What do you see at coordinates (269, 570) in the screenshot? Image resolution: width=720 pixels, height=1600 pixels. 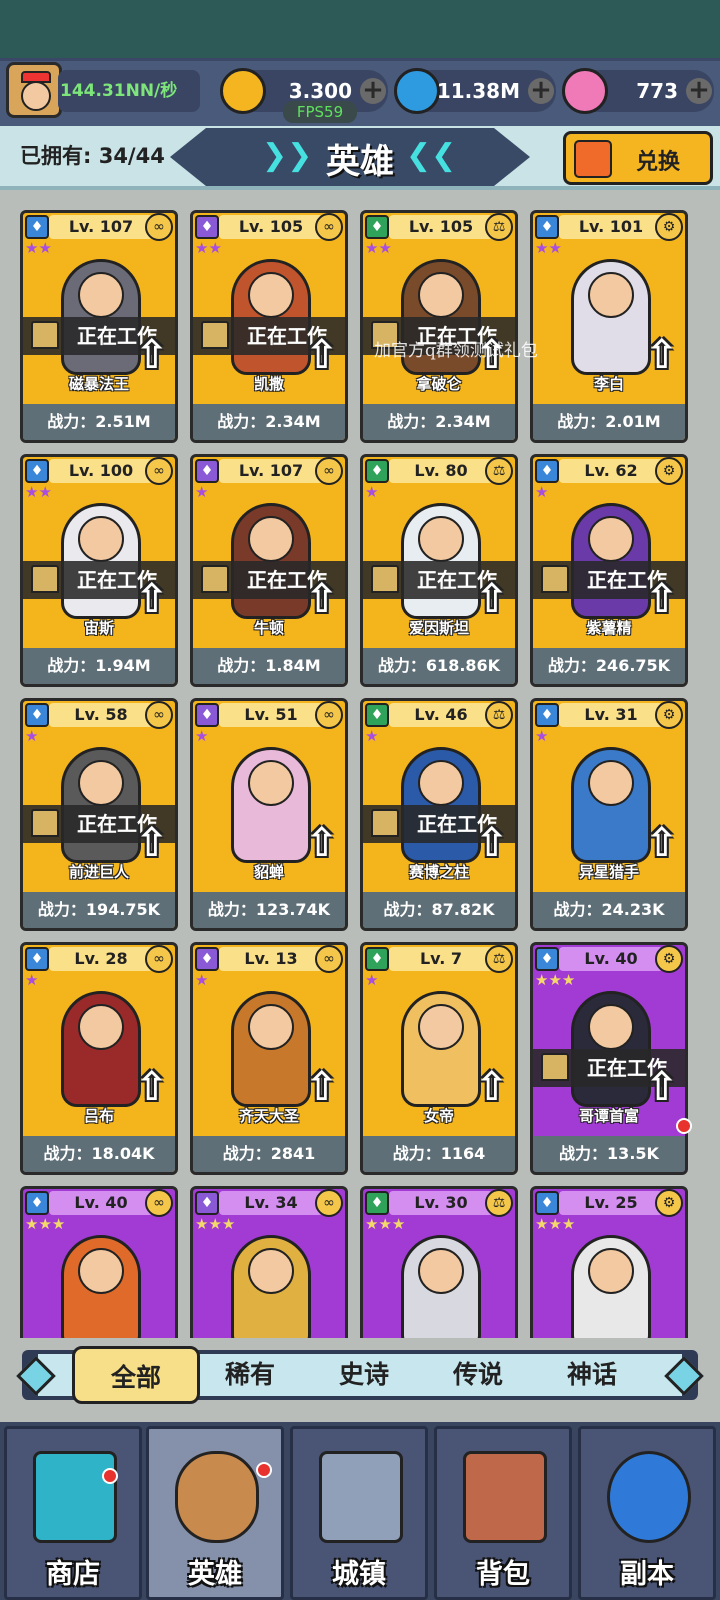 I see `hero-card: ♦ Lv. 107 ∞ ★ 正在工作 ⇧ 牛顿 战力：1.84M` at bounding box center [269, 570].